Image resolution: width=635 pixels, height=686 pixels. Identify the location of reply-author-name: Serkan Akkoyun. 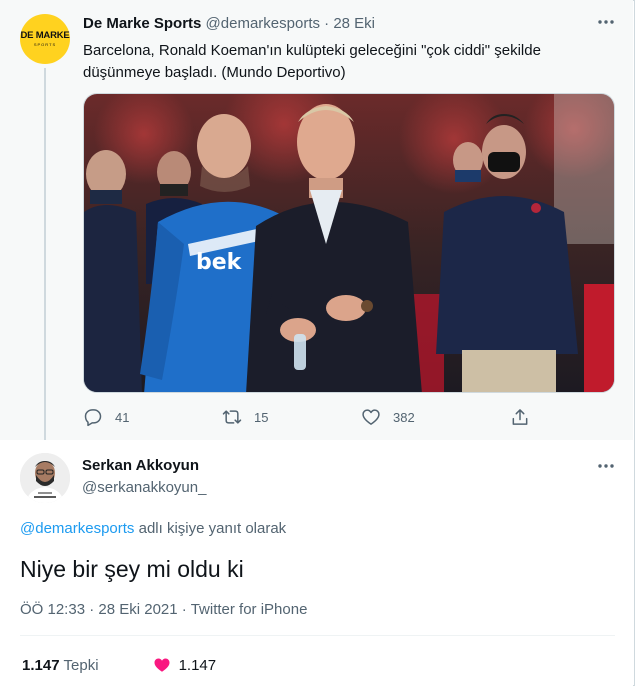
(140, 465).